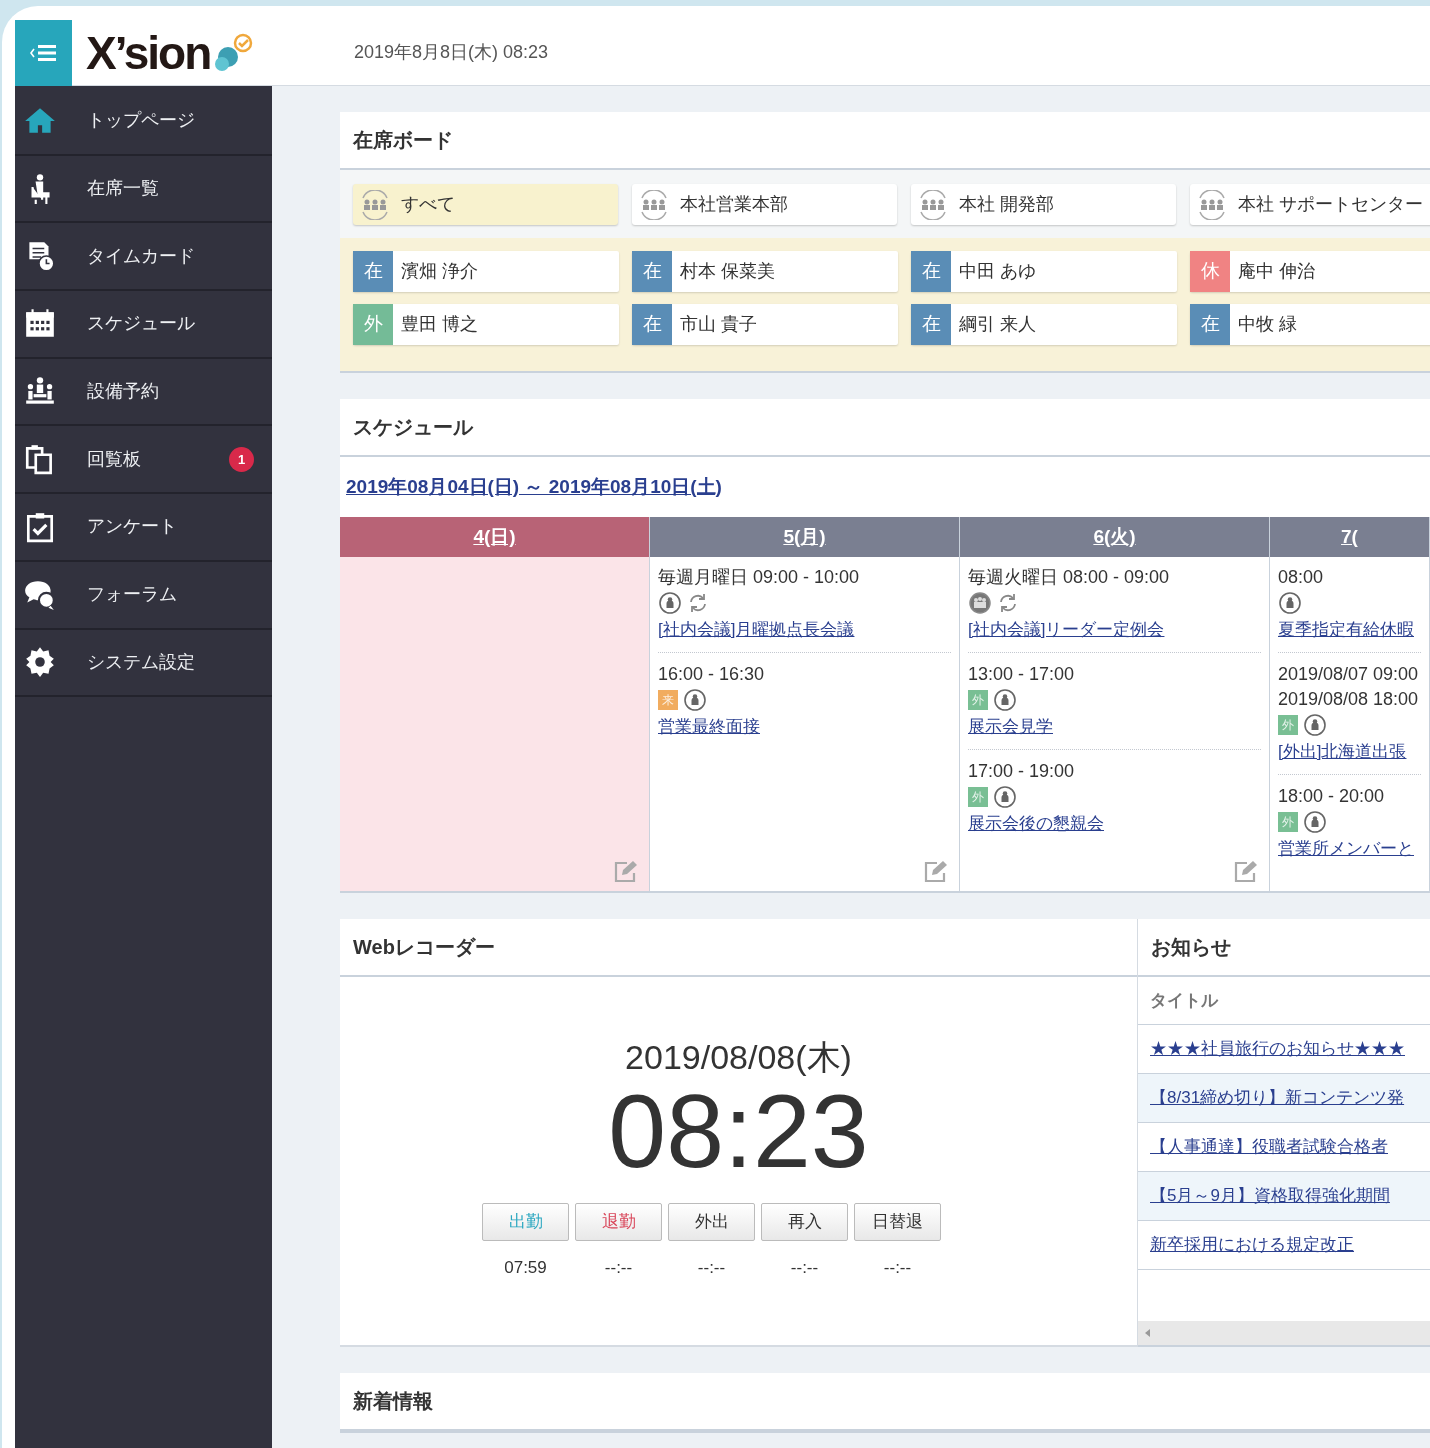 The height and width of the screenshot is (1448, 1430). Describe the element at coordinates (668, 700) in the screenshot. I see `event-tag: 来` at that location.